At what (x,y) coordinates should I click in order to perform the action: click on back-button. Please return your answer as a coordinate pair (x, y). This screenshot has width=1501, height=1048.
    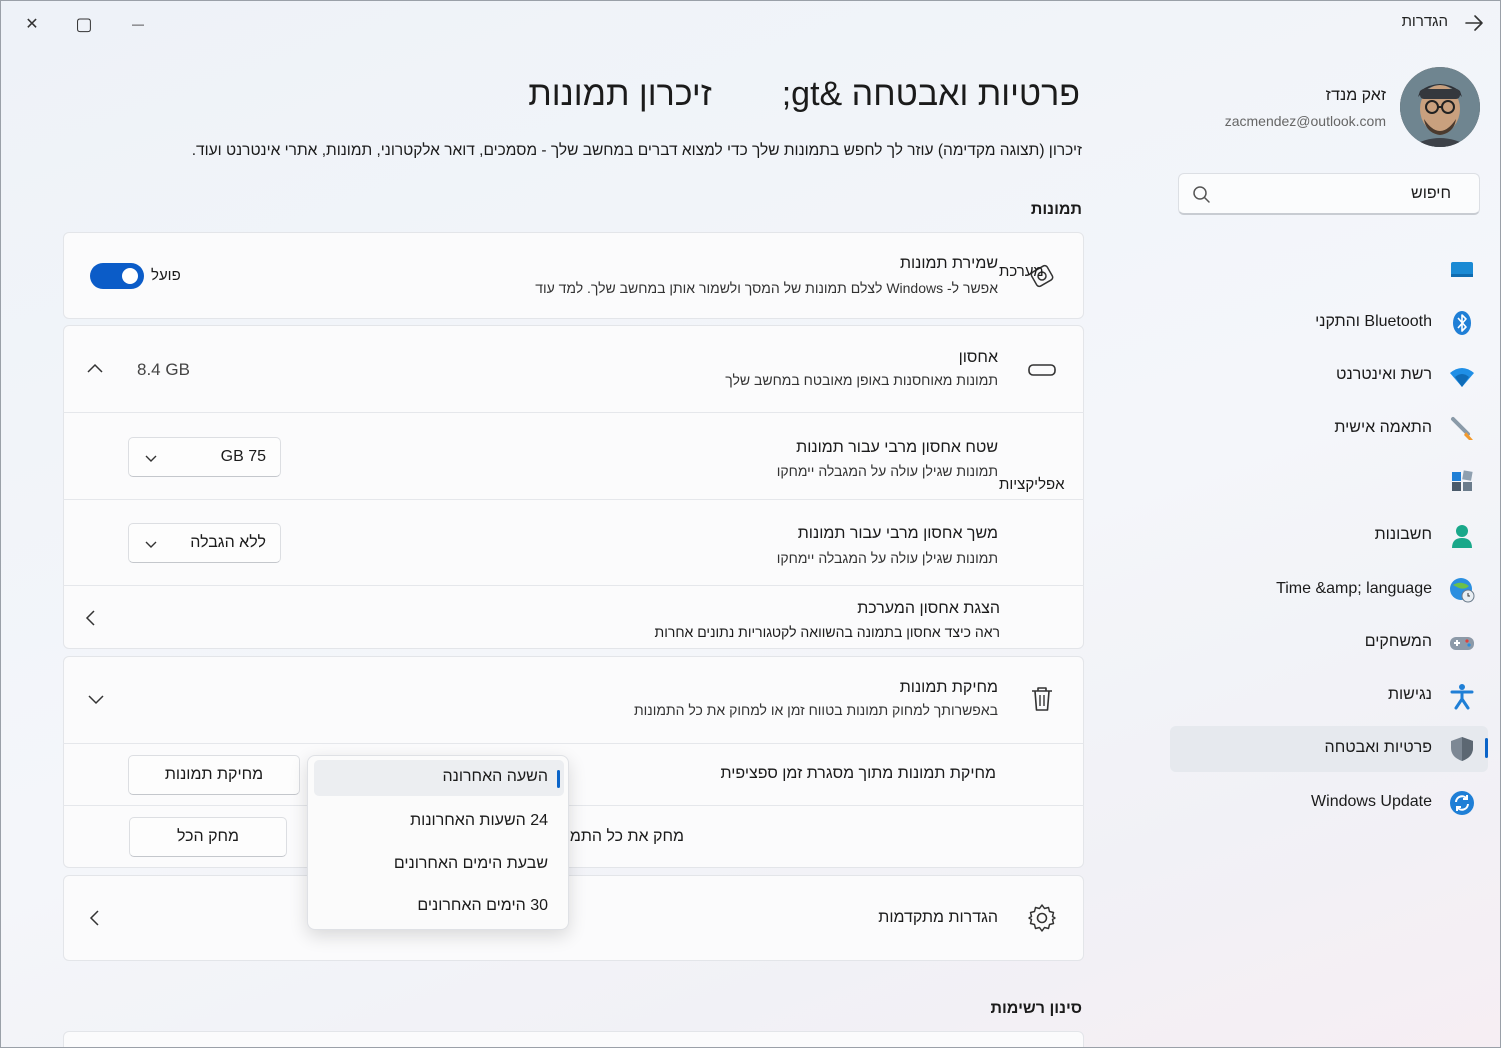
    Looking at the image, I should click on (1474, 23).